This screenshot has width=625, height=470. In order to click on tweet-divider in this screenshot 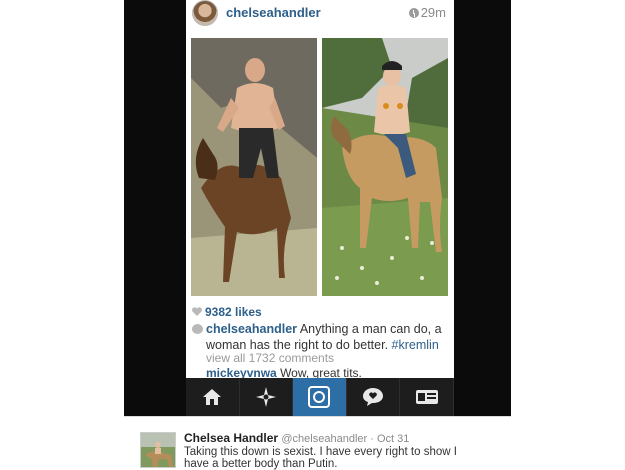, I will do `click(317, 416)`.